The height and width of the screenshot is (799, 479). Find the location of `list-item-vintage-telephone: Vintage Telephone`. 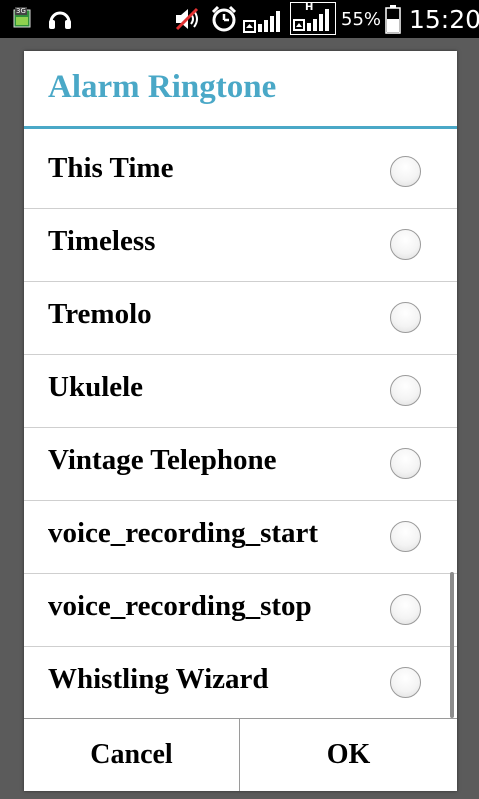

list-item-vintage-telephone: Vintage Telephone is located at coordinates (240, 464).